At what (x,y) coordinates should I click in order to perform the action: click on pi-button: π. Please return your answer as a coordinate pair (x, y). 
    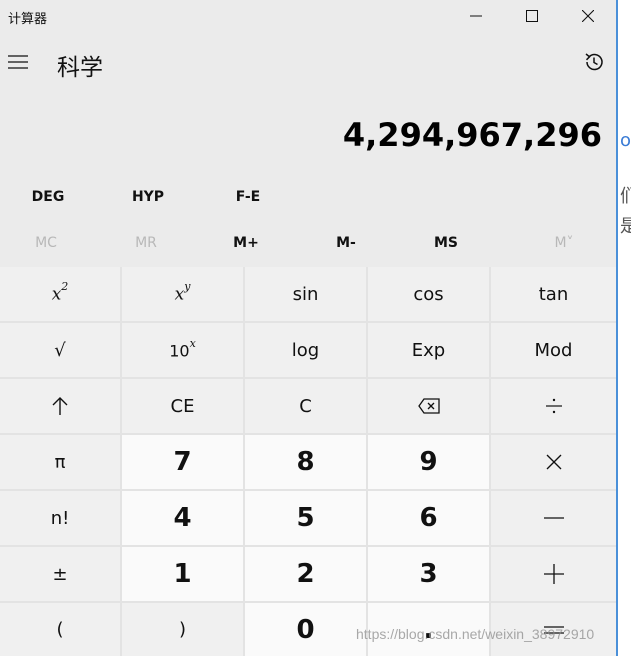
    Looking at the image, I should click on (60, 462).